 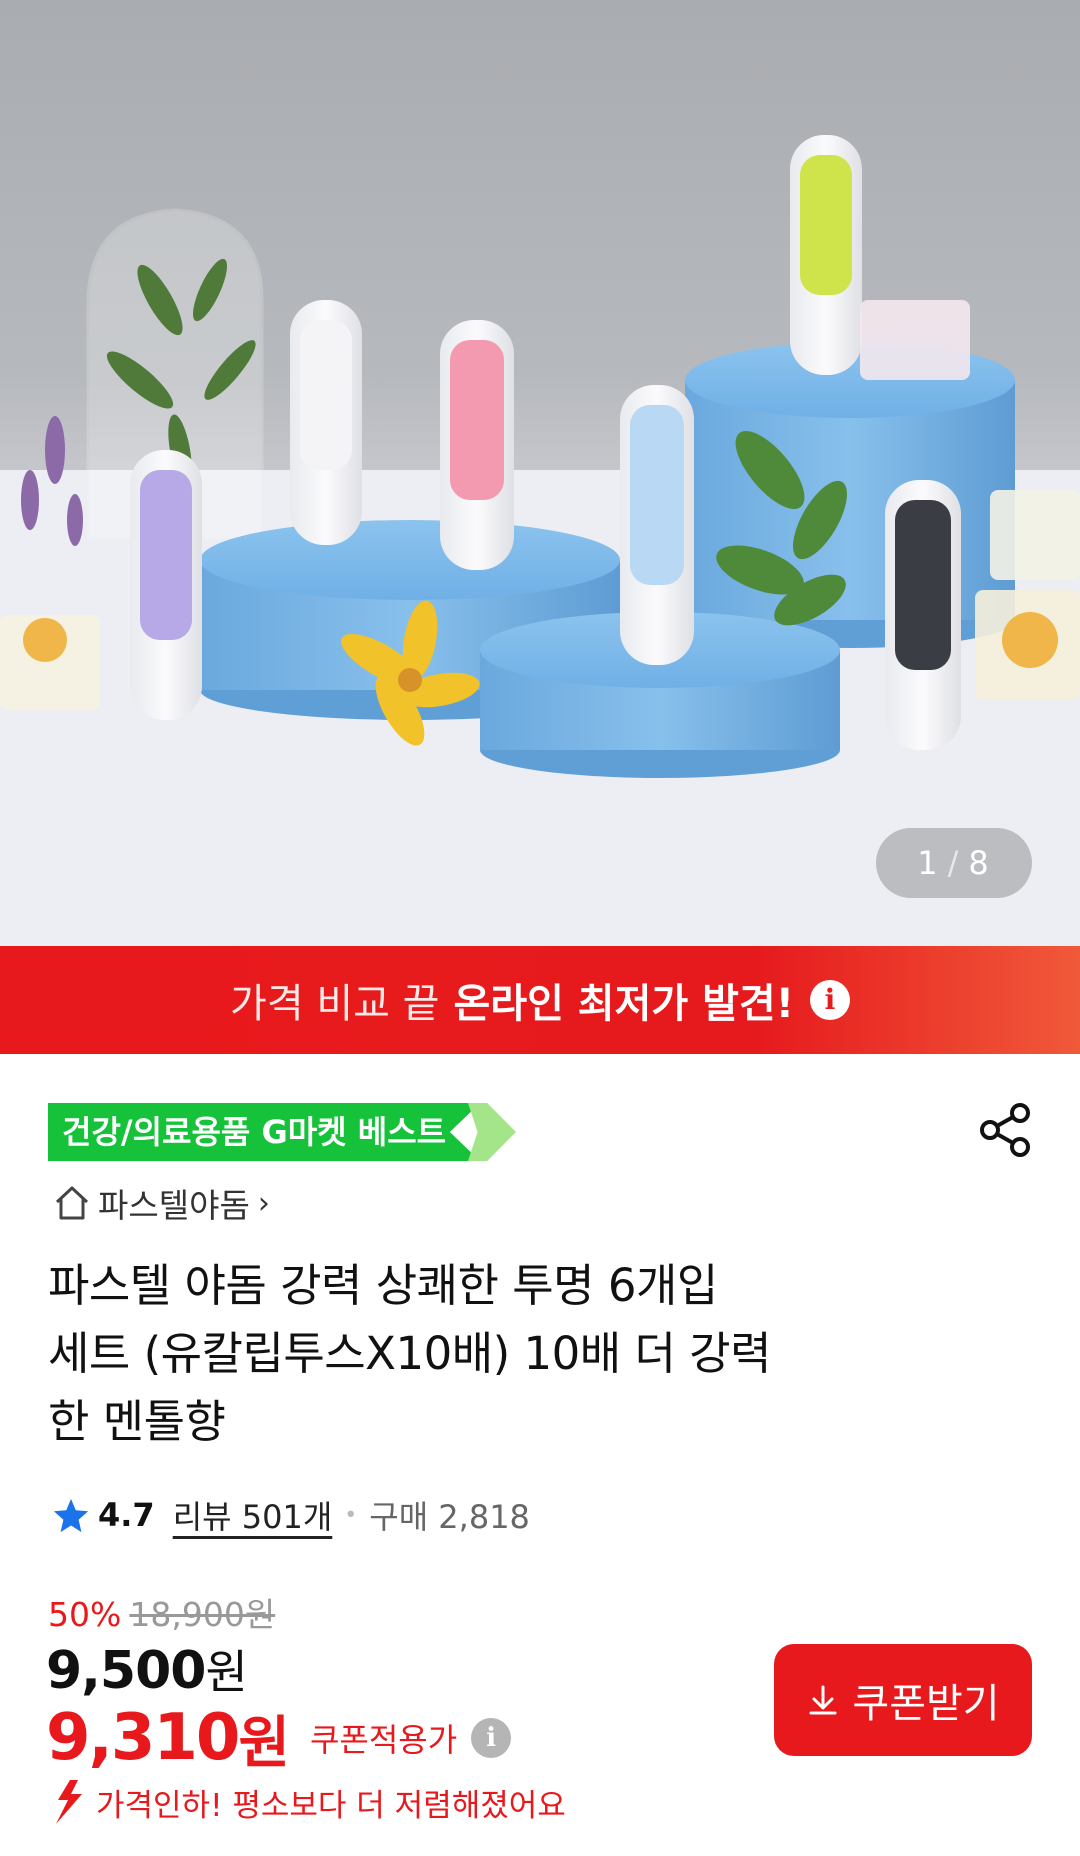 I want to click on price-down-arrow-icon, so click(x=69, y=1802).